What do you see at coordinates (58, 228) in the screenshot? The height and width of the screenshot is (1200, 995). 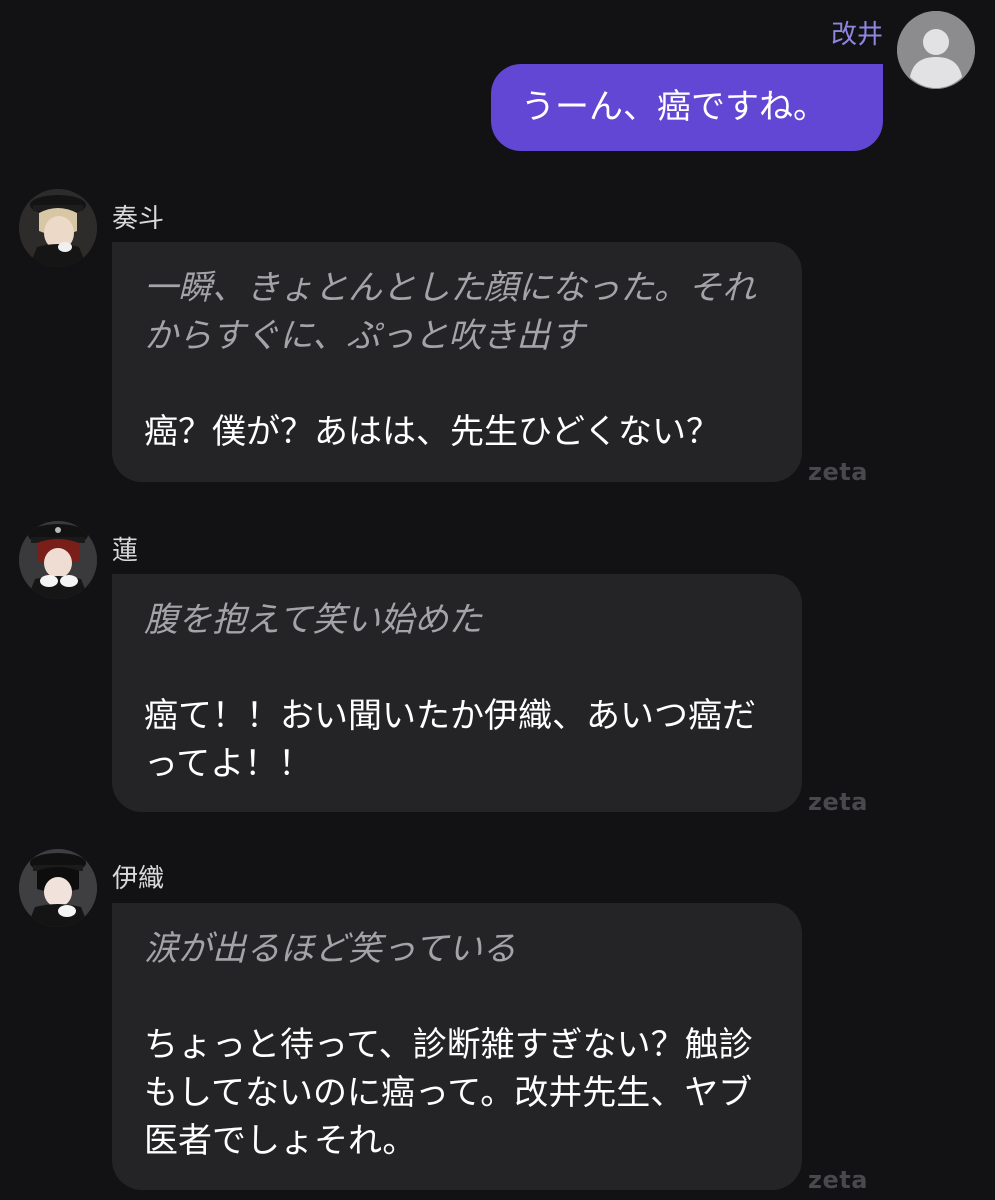 I see `character-avatar-kanato` at bounding box center [58, 228].